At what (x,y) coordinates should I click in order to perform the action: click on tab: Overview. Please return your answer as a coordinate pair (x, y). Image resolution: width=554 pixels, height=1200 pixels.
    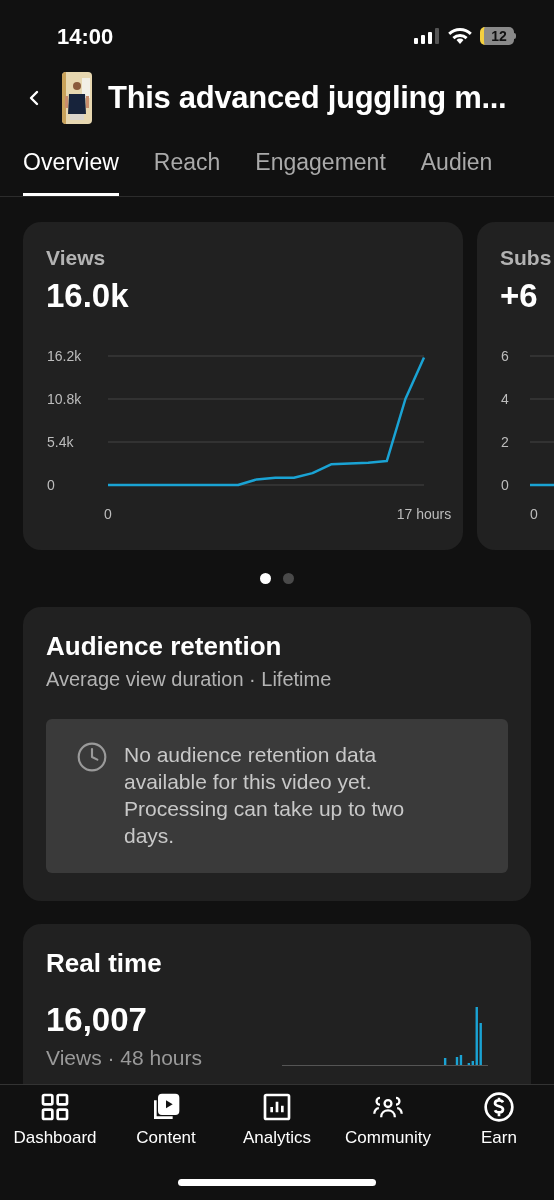
    Looking at the image, I should click on (71, 170).